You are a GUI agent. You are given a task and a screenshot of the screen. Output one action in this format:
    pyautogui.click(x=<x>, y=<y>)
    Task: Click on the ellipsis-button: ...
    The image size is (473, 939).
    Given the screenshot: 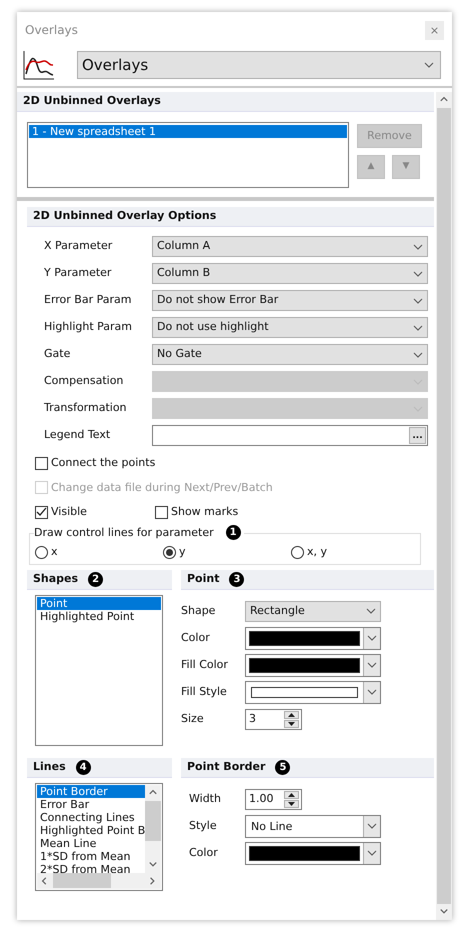 What is the action you would take?
    pyautogui.click(x=417, y=435)
    